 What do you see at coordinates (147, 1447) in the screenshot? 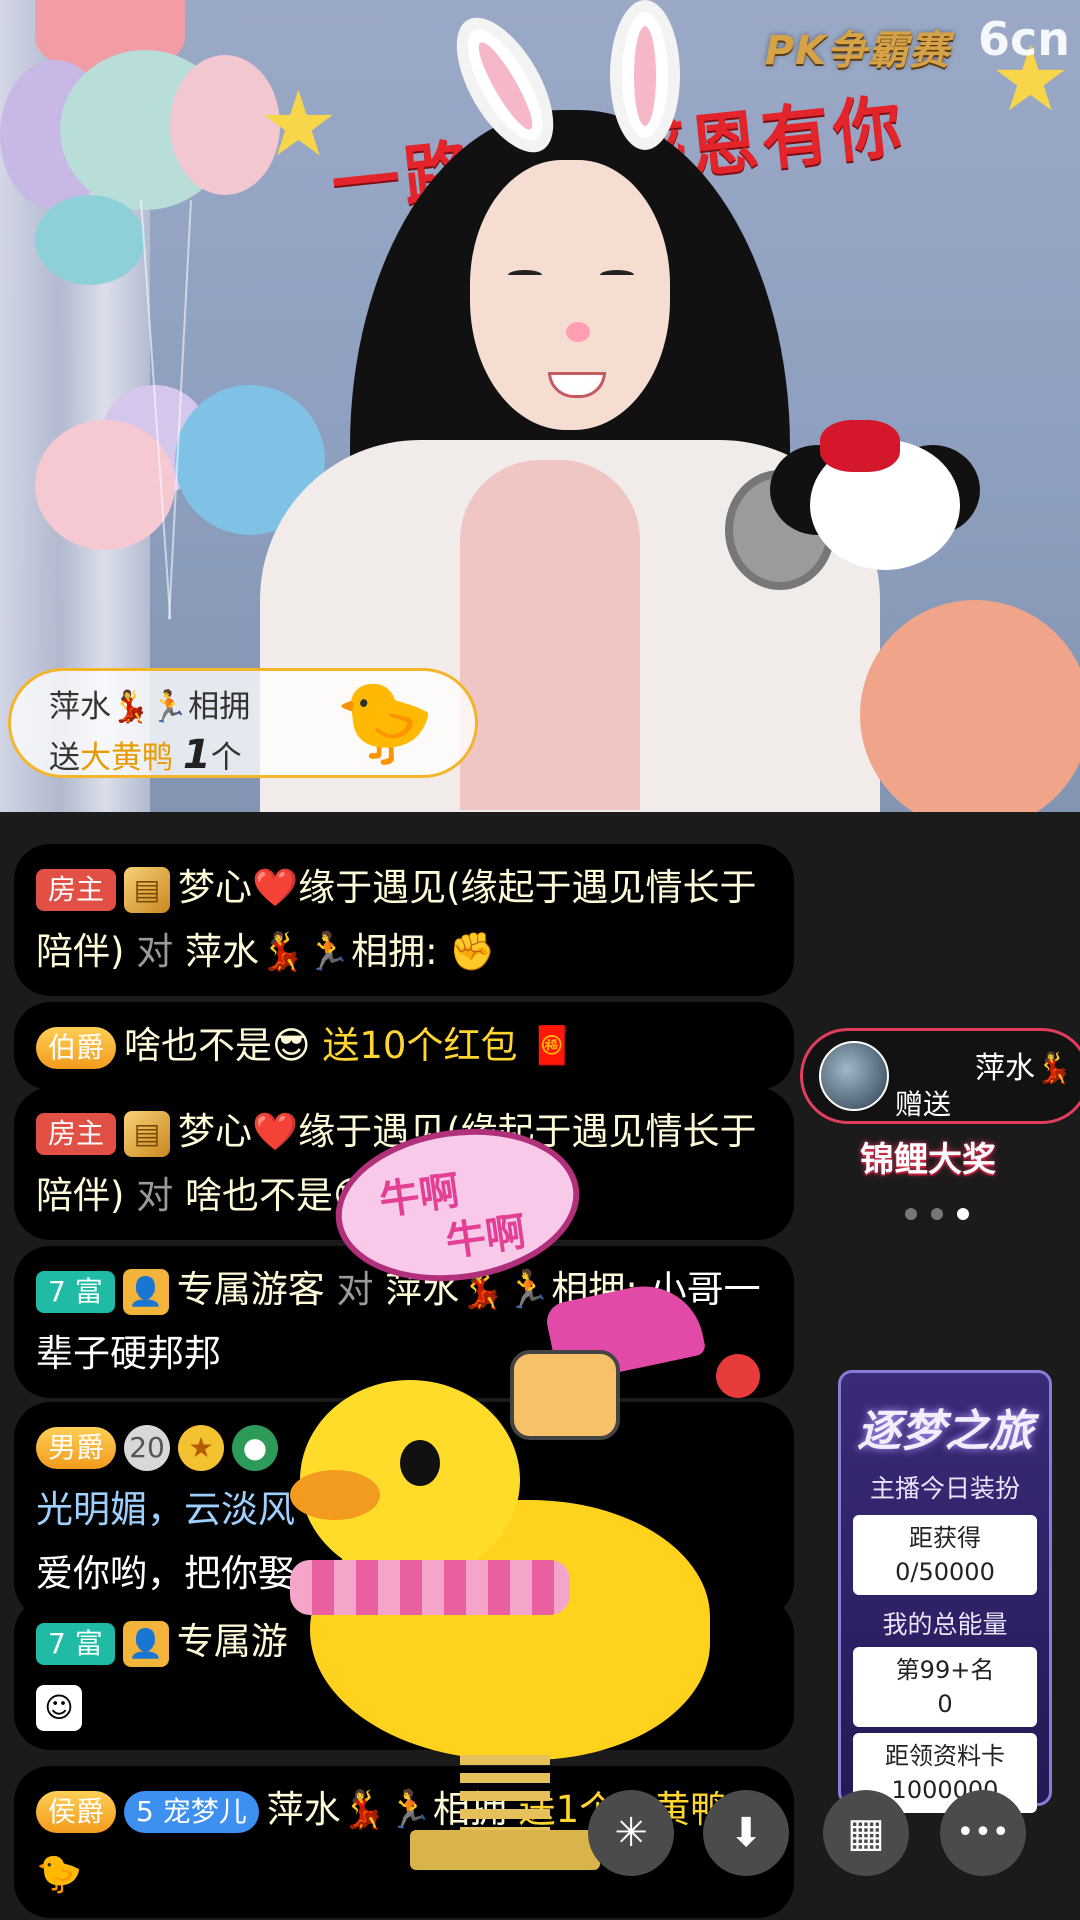
I see `level-shield-icon: 20` at bounding box center [147, 1447].